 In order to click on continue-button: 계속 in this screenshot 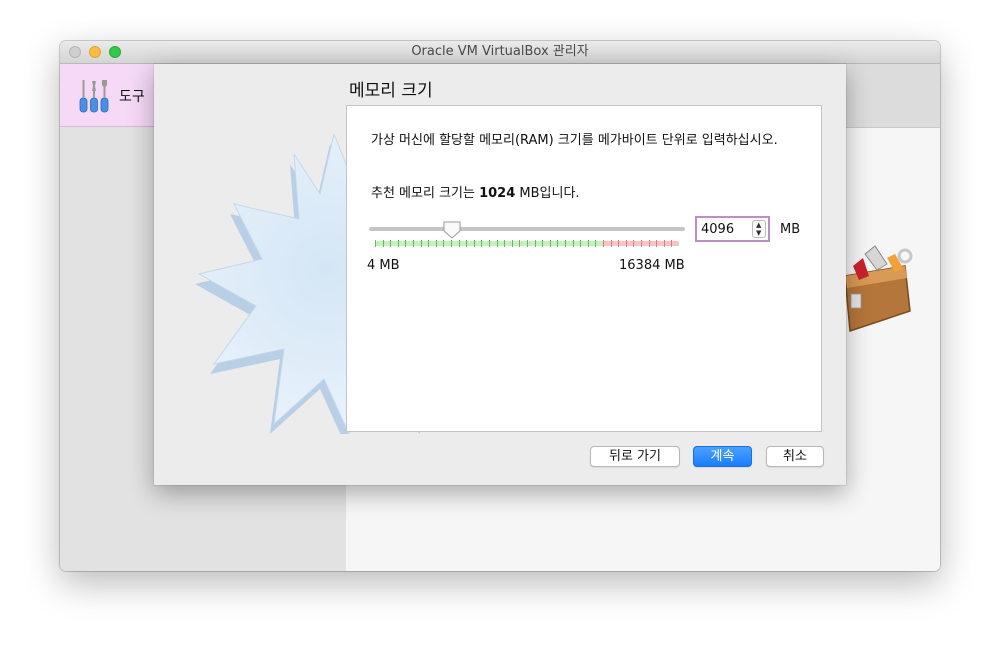, I will do `click(722, 456)`.